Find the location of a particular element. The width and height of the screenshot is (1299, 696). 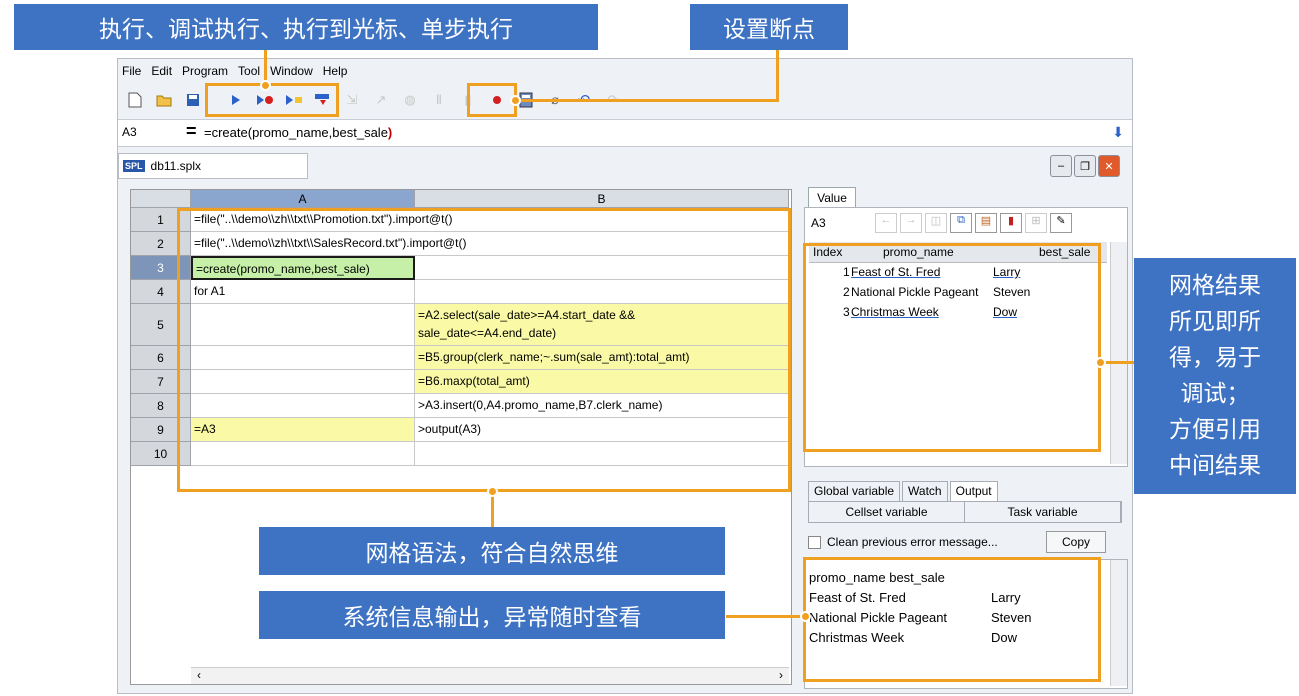

minimize-icon: – is located at coordinates (1061, 166).